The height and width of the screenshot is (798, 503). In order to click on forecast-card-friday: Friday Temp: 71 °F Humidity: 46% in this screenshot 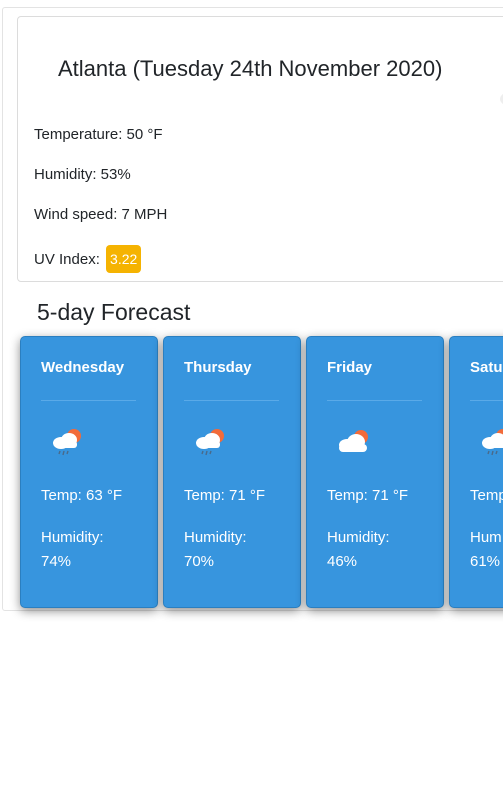, I will do `click(375, 472)`.